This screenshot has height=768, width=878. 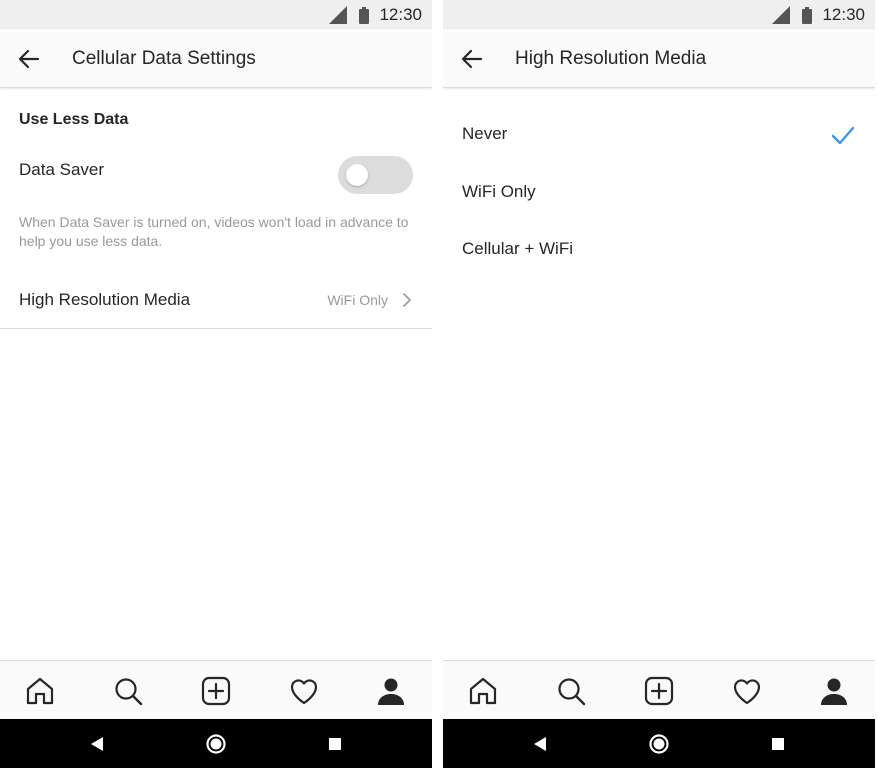 I want to click on option-wifi-only-label: WiFi Only, so click(x=499, y=191).